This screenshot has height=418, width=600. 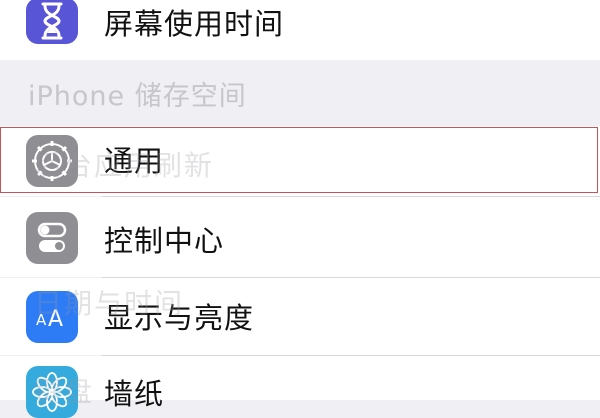 I want to click on settings-row-label: 控制中心, so click(x=164, y=241).